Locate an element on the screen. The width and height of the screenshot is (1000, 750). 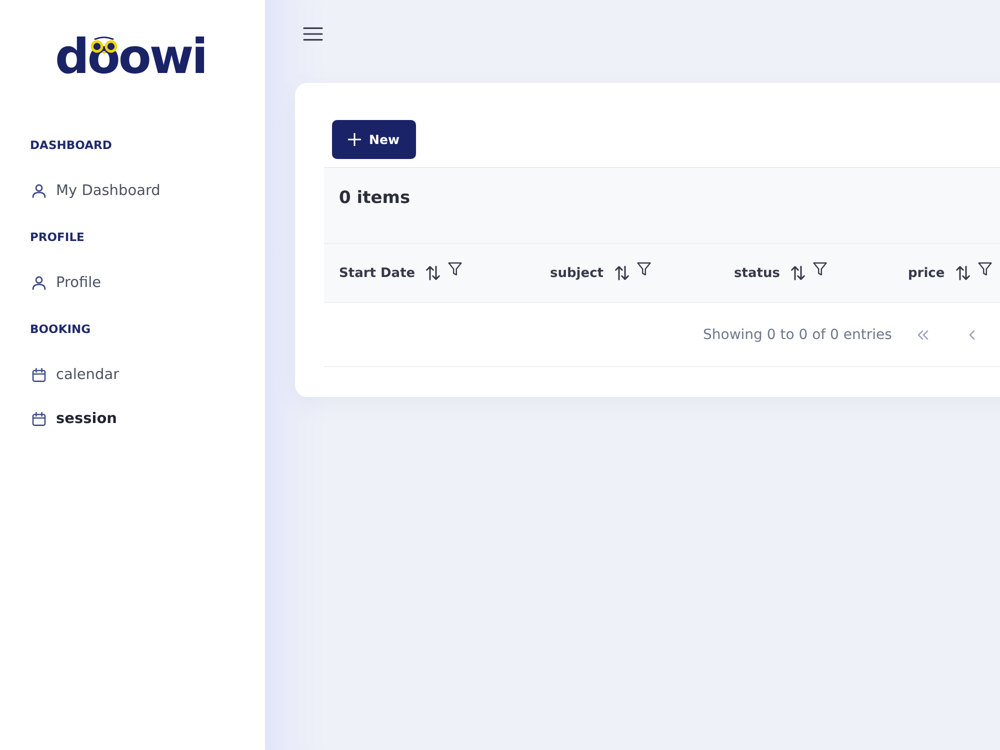
section-heading: BOOKING is located at coordinates (60, 329).